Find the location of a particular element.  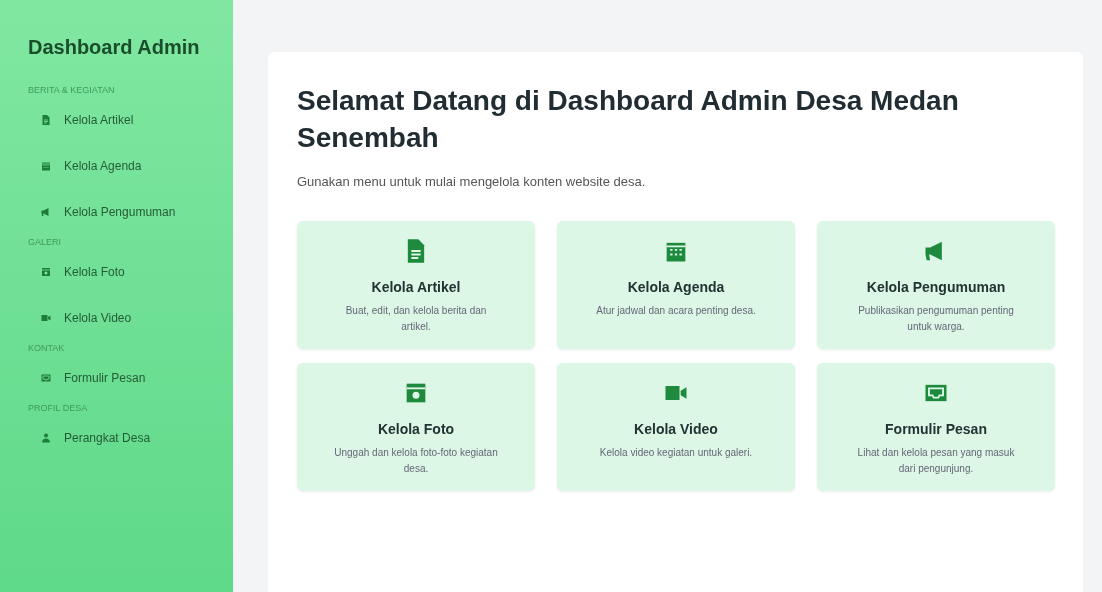

sidebar-item: Kelola Video is located at coordinates (116, 320).